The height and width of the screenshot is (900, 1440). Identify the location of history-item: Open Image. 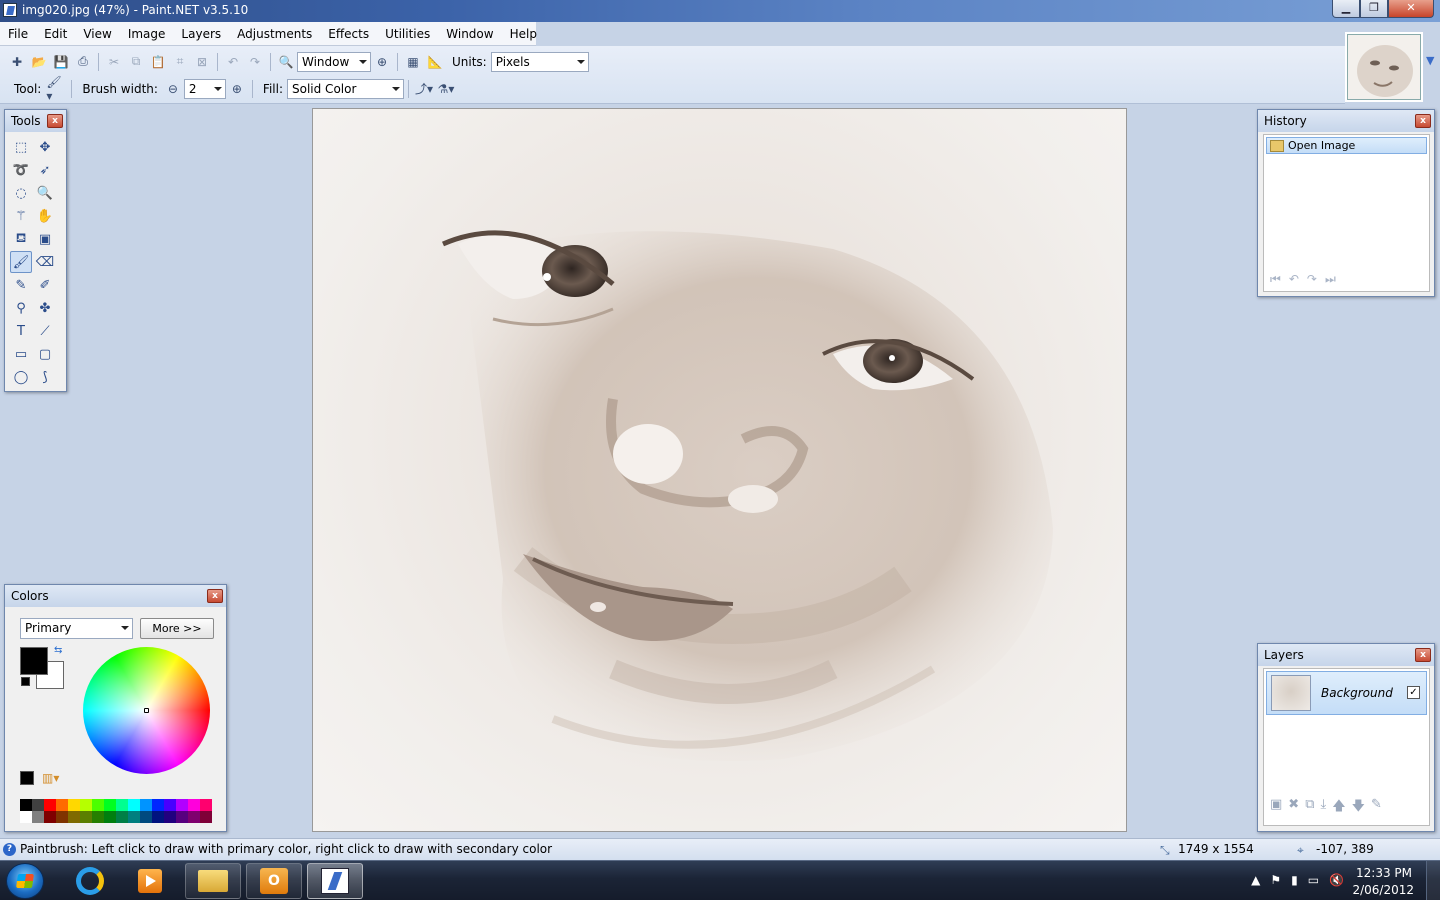
(1346, 145).